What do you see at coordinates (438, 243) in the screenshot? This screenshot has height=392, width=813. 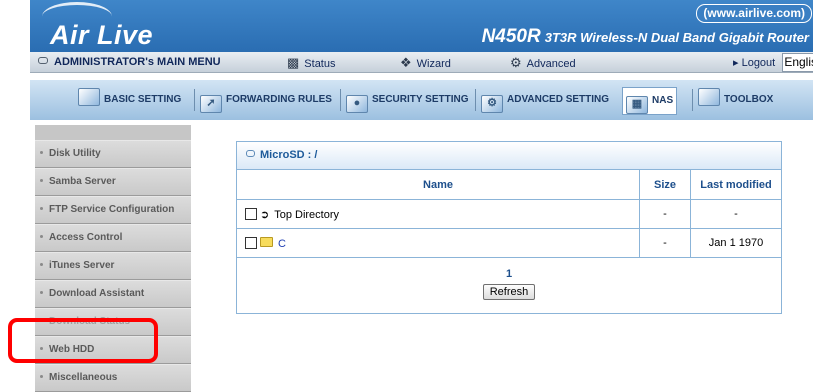 I see `file-name-cell: C` at bounding box center [438, 243].